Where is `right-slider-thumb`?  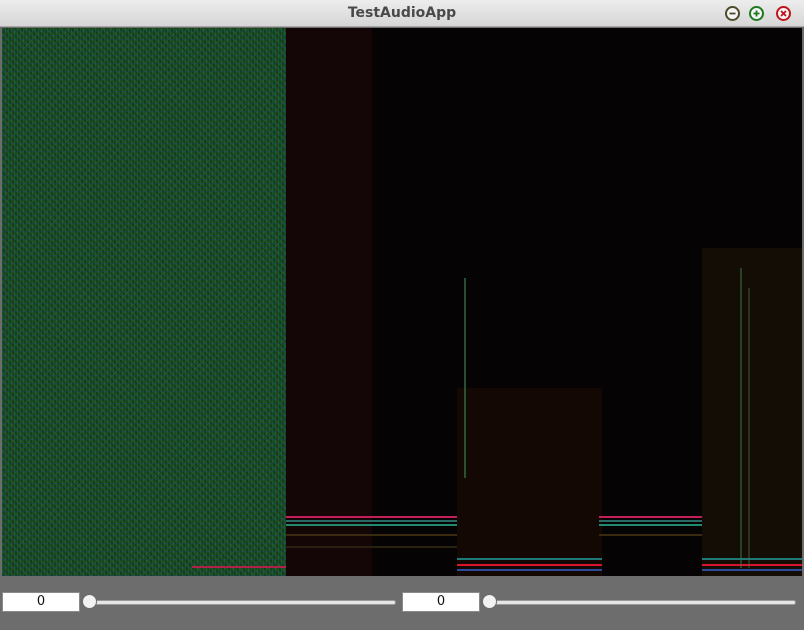
right-slider-thumb is located at coordinates (489, 601).